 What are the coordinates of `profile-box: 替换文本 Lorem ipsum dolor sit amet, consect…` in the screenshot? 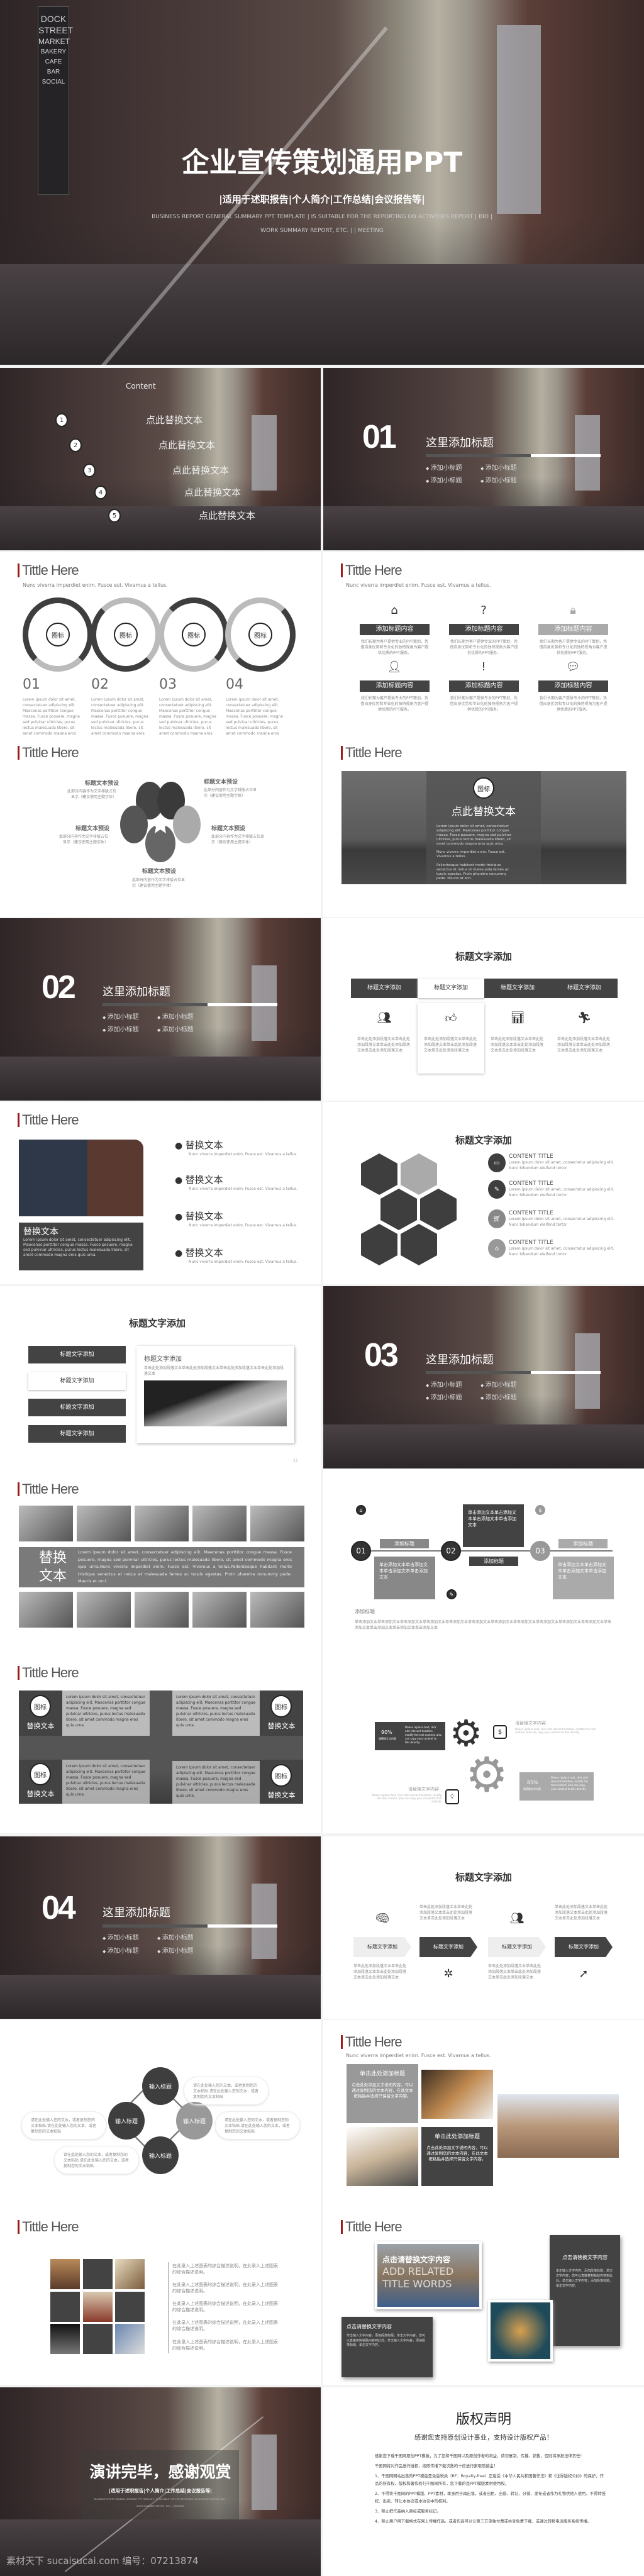 It's located at (81, 1246).